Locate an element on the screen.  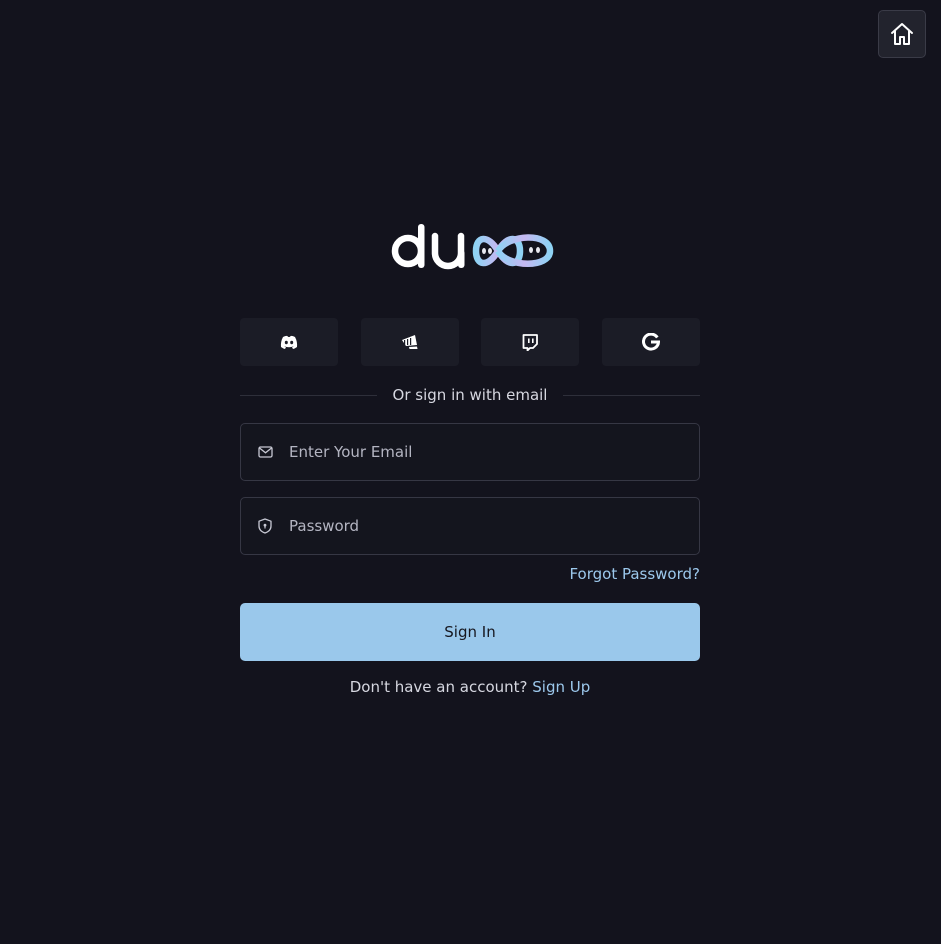
riot-login-button is located at coordinates (409, 342).